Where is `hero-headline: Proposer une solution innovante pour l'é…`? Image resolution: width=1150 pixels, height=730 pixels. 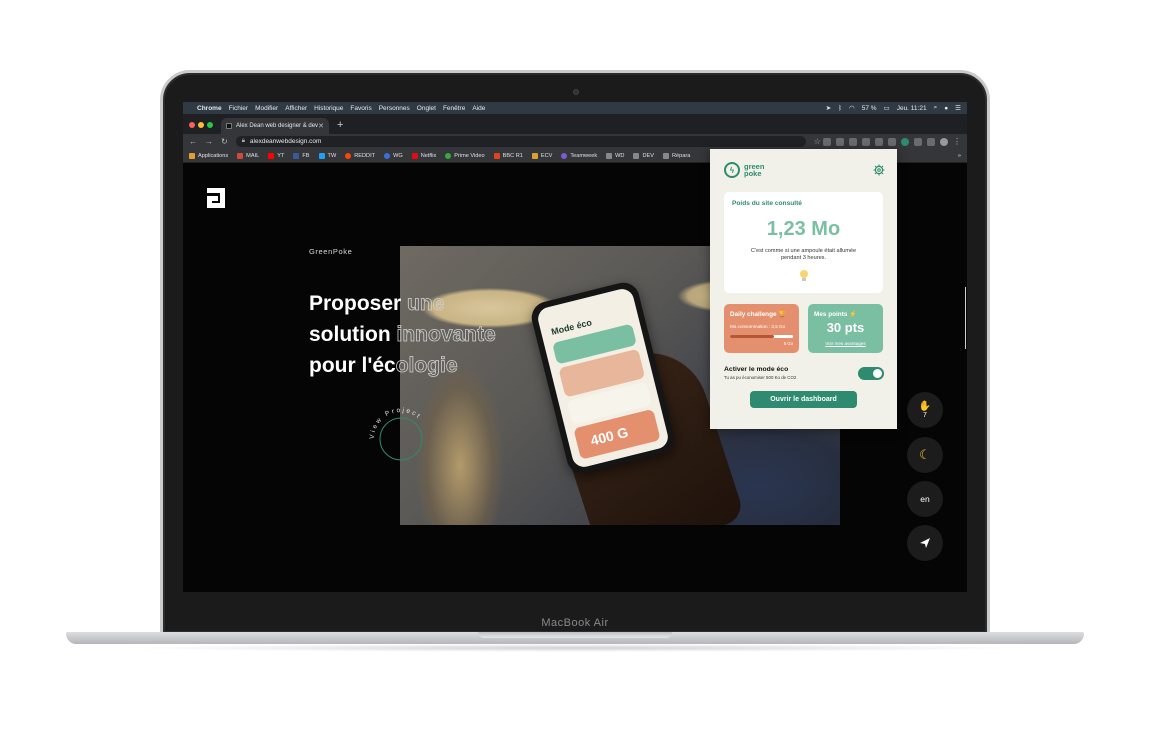 hero-headline: Proposer une solution innovante pour l'é… is located at coordinates (402, 334).